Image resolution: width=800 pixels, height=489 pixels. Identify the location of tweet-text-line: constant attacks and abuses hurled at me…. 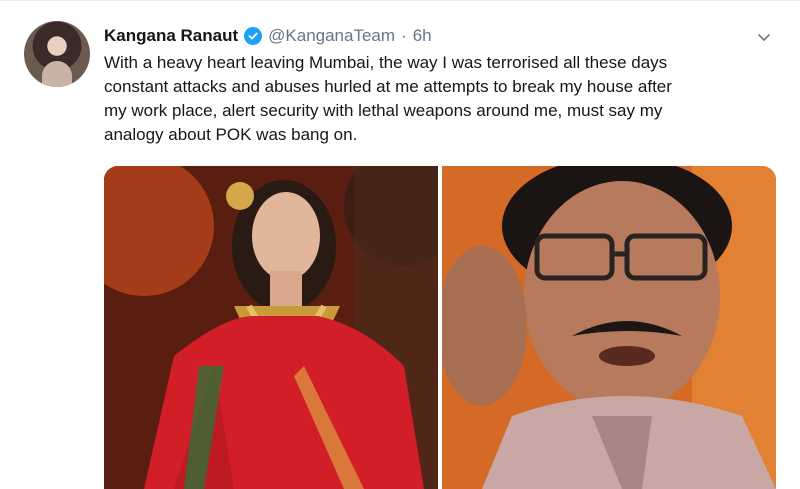
(388, 86).